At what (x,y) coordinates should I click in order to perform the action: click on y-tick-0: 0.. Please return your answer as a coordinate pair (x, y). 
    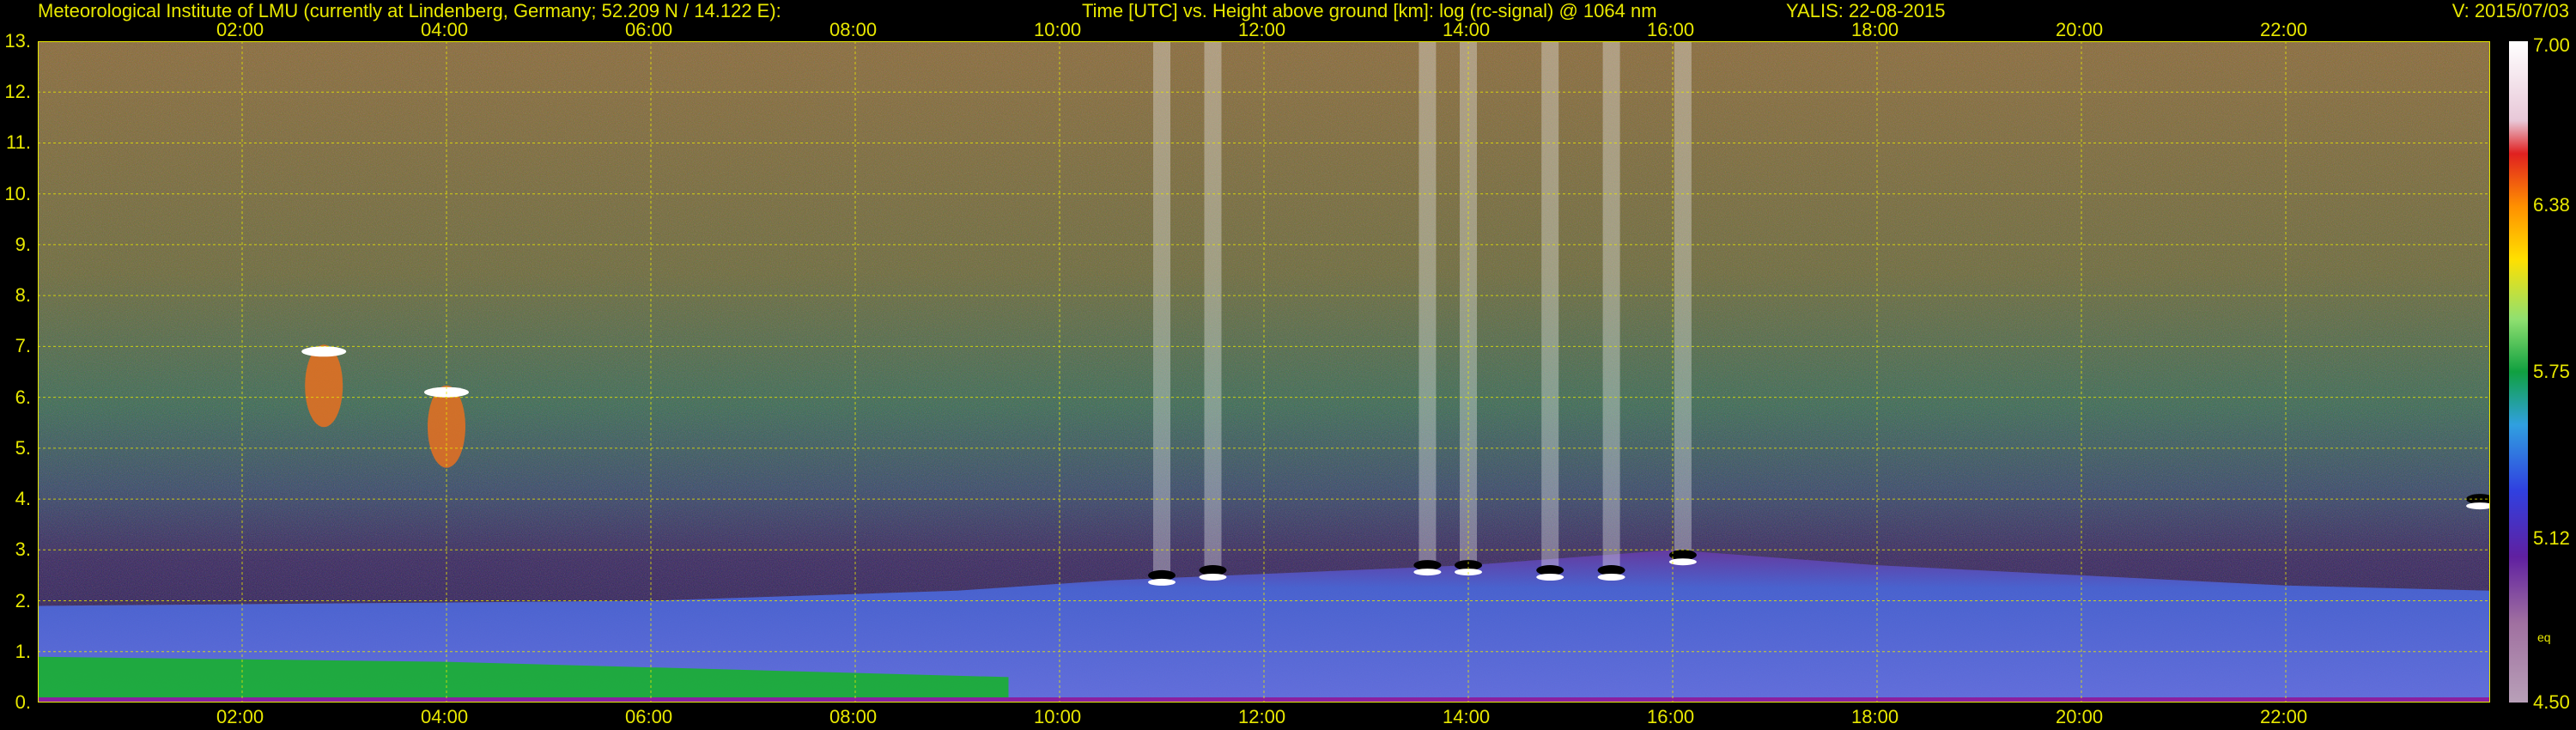
    Looking at the image, I should click on (23, 702).